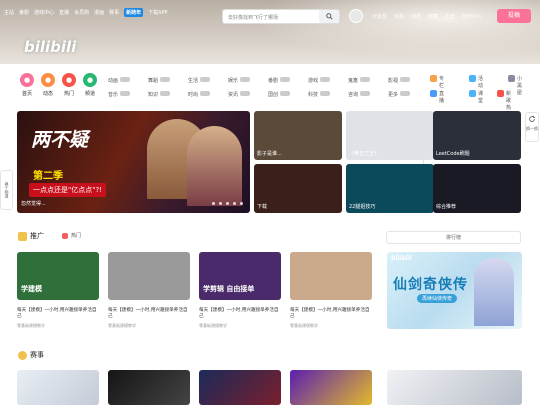  I want to click on logo: bilibili, so click(50, 47).